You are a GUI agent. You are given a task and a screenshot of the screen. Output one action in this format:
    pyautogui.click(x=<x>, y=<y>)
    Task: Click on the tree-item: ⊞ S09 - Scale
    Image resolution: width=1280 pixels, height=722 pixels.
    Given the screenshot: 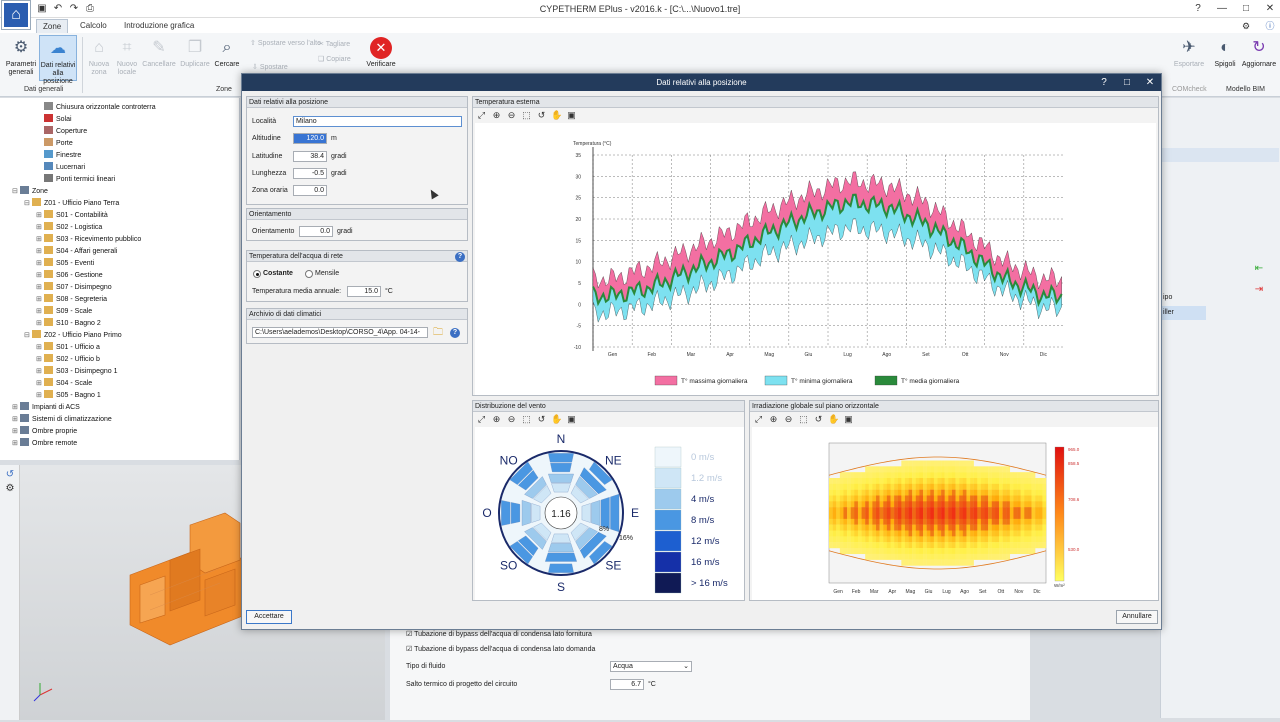 What is the action you would take?
    pyautogui.click(x=64, y=312)
    